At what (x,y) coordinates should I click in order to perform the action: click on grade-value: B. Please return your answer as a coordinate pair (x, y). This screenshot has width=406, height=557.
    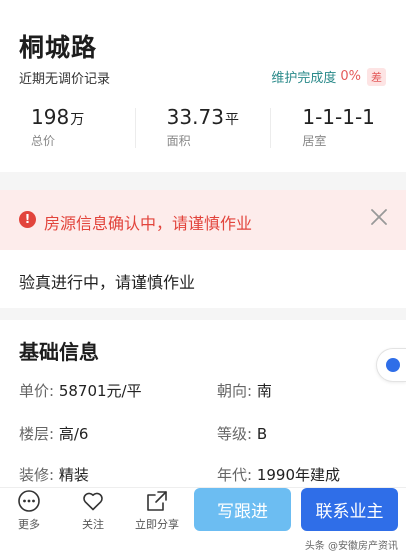
    Looking at the image, I should click on (262, 434).